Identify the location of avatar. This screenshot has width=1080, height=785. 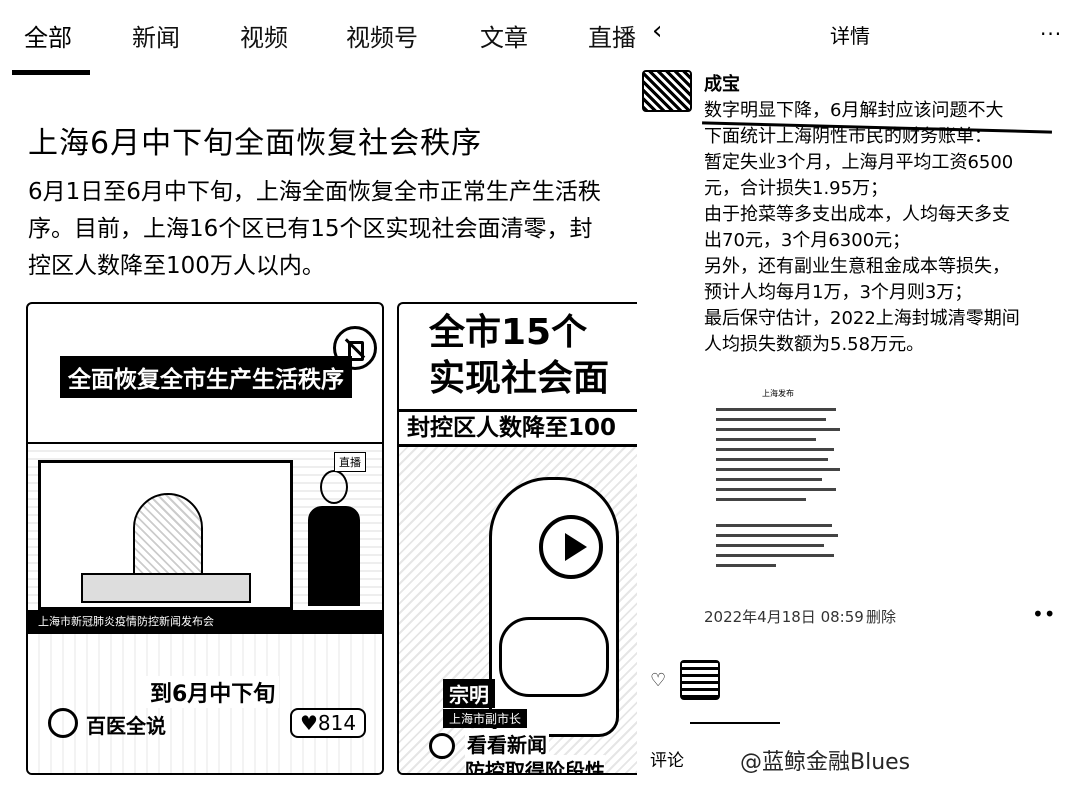
(667, 91).